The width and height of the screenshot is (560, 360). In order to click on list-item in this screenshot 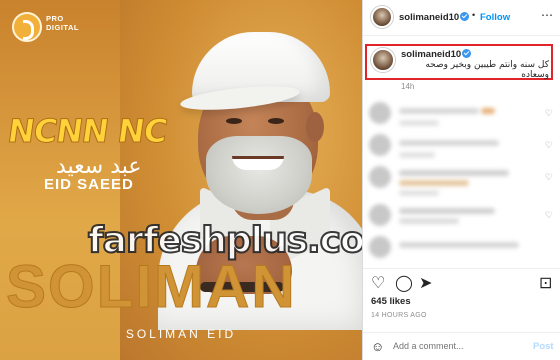, I will do `click(462, 251)`.